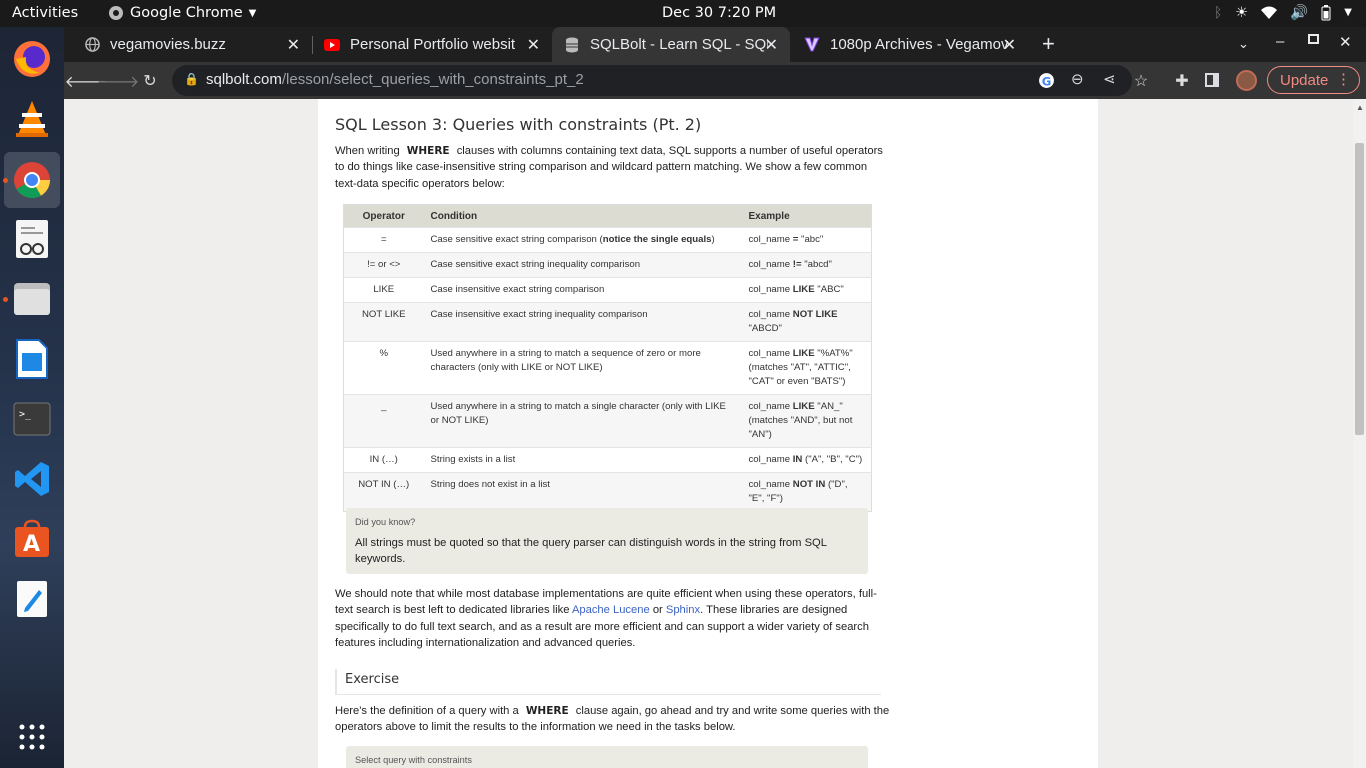 This screenshot has height=768, width=1366. What do you see at coordinates (806, 265) in the screenshot?
I see `example-cell: col_name != "abcd"` at bounding box center [806, 265].